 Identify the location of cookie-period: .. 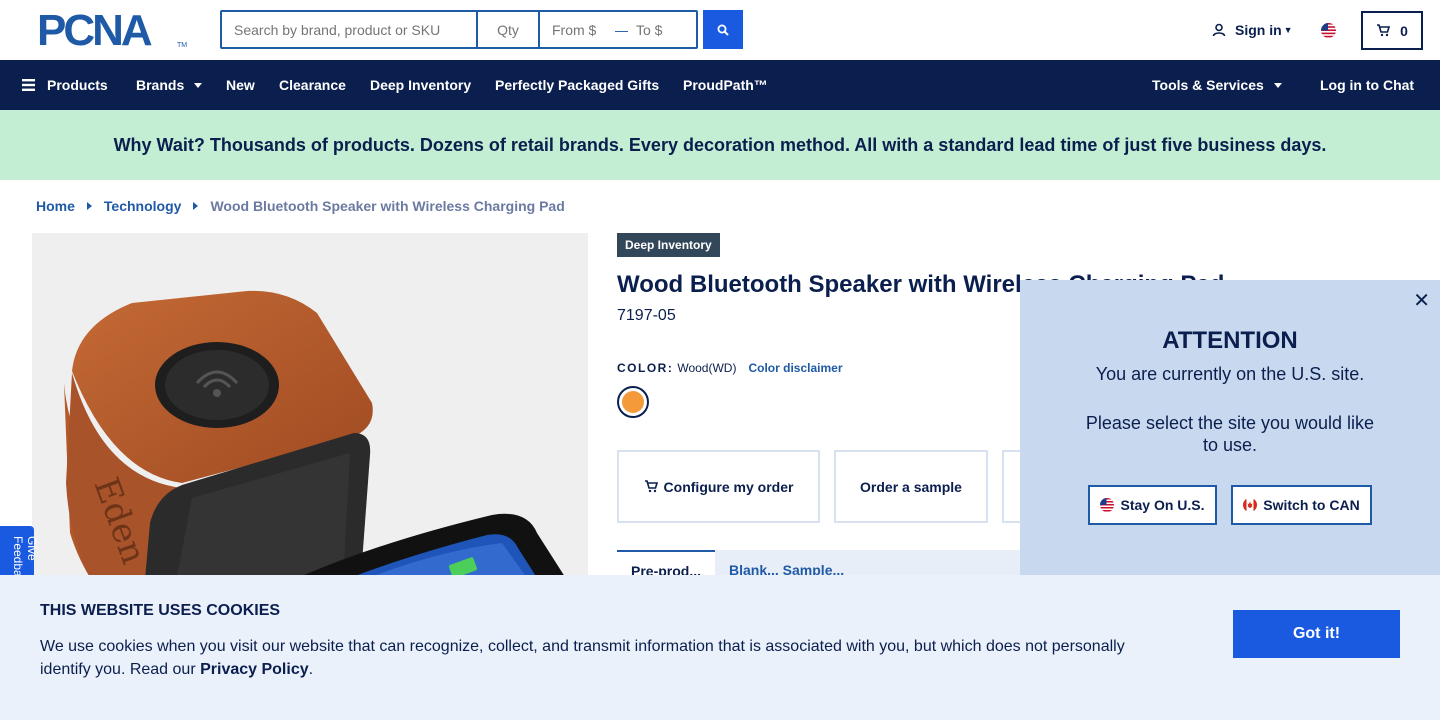
(311, 669).